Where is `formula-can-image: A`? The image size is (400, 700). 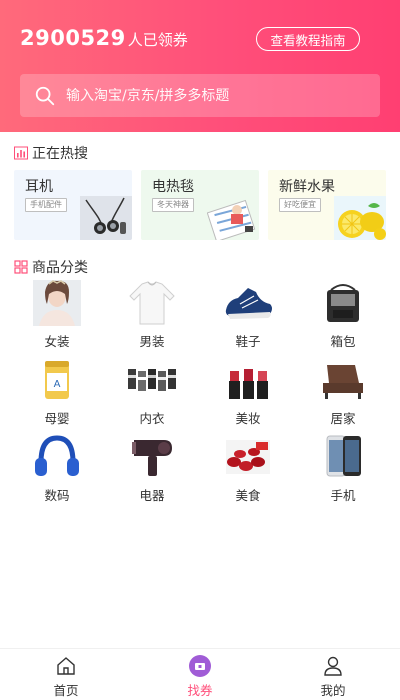
formula-can-image: A is located at coordinates (57, 380).